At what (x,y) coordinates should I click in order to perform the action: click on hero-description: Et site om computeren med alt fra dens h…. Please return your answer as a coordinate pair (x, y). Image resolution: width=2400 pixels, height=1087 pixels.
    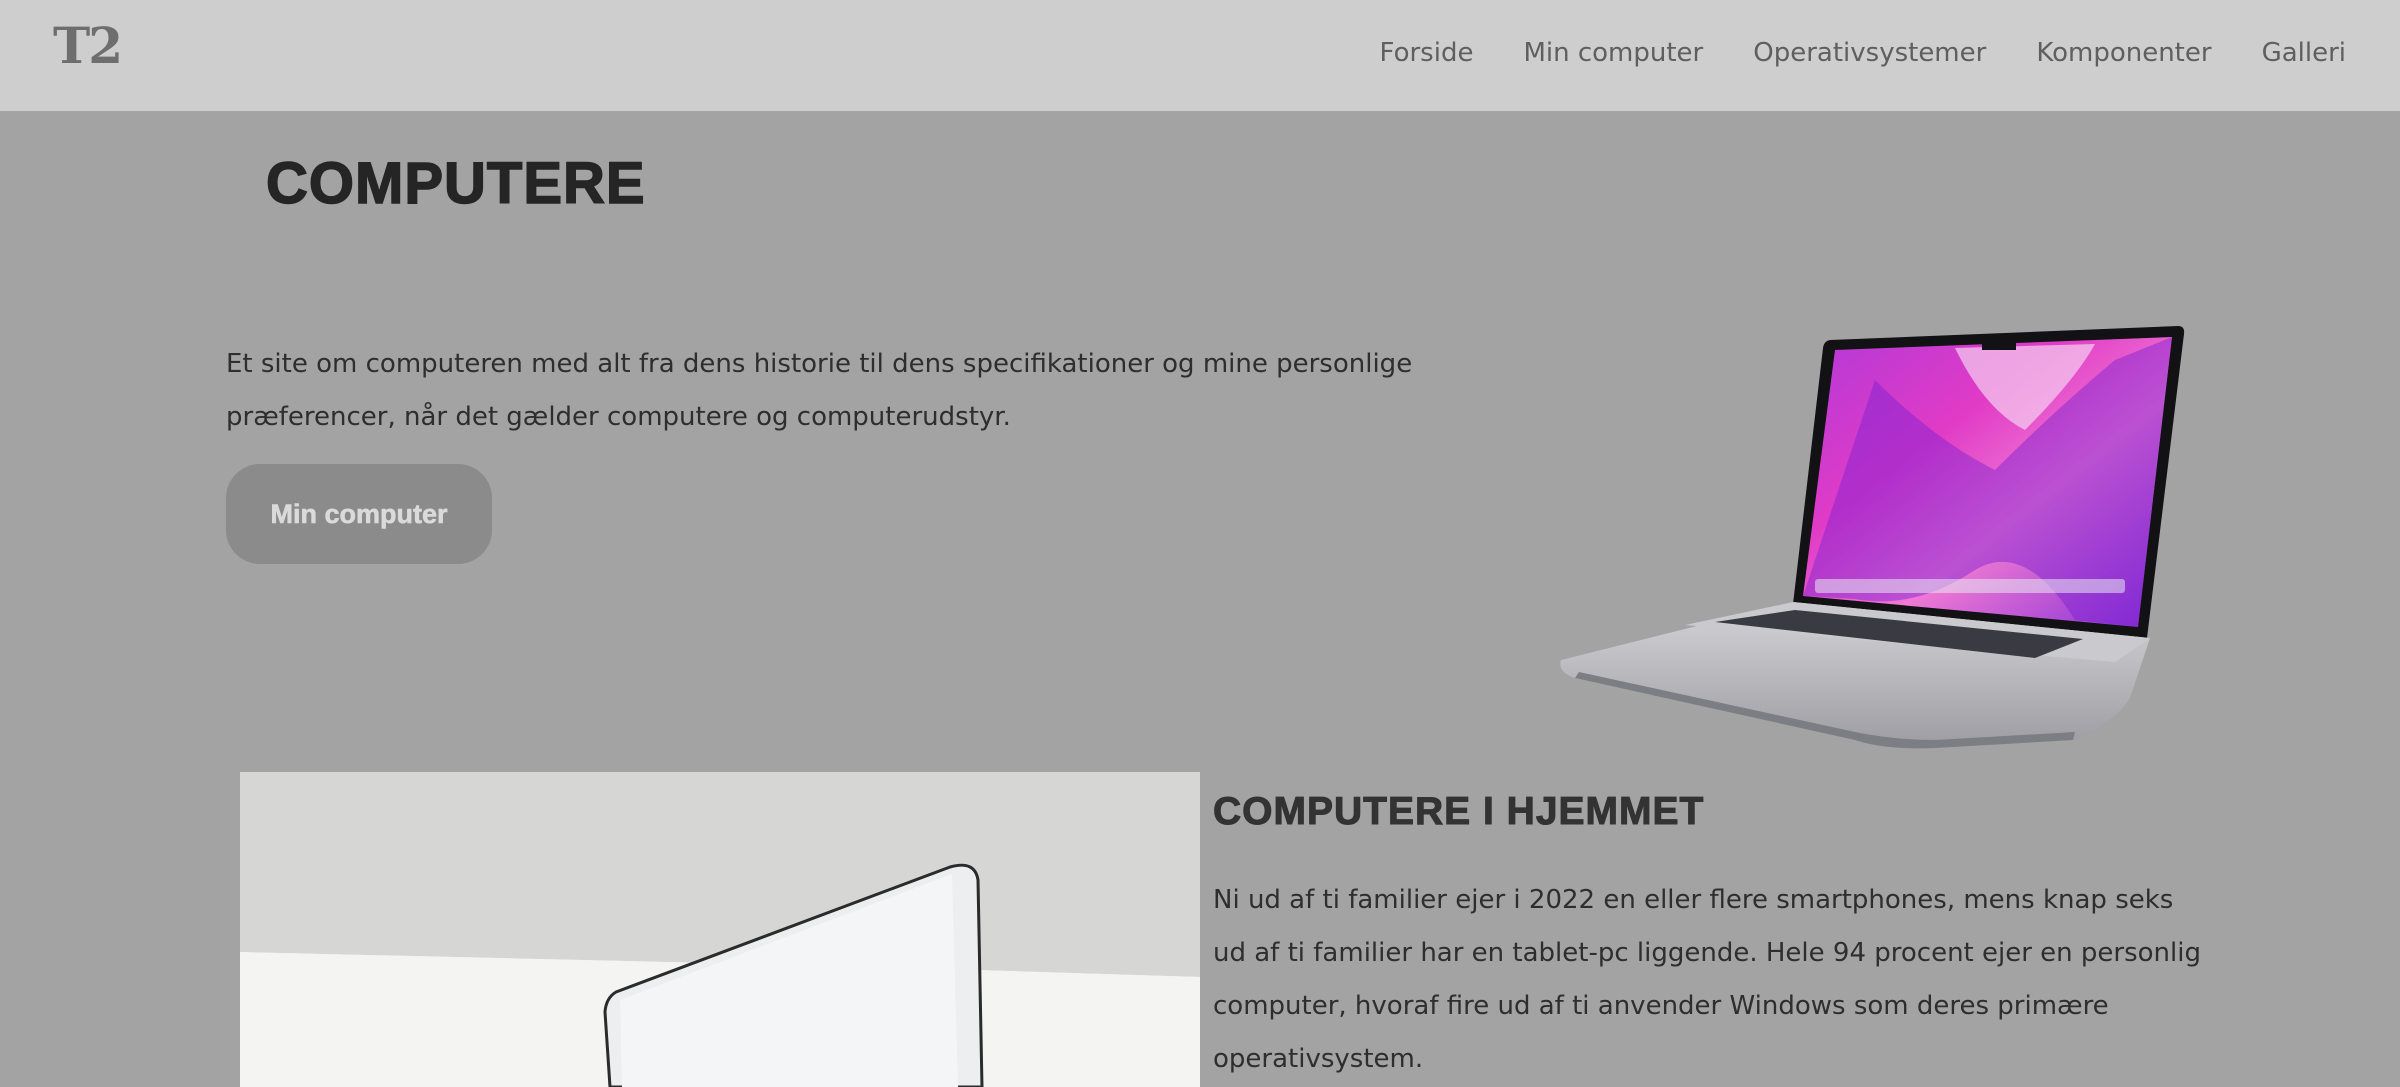
    Looking at the image, I should click on (819, 390).